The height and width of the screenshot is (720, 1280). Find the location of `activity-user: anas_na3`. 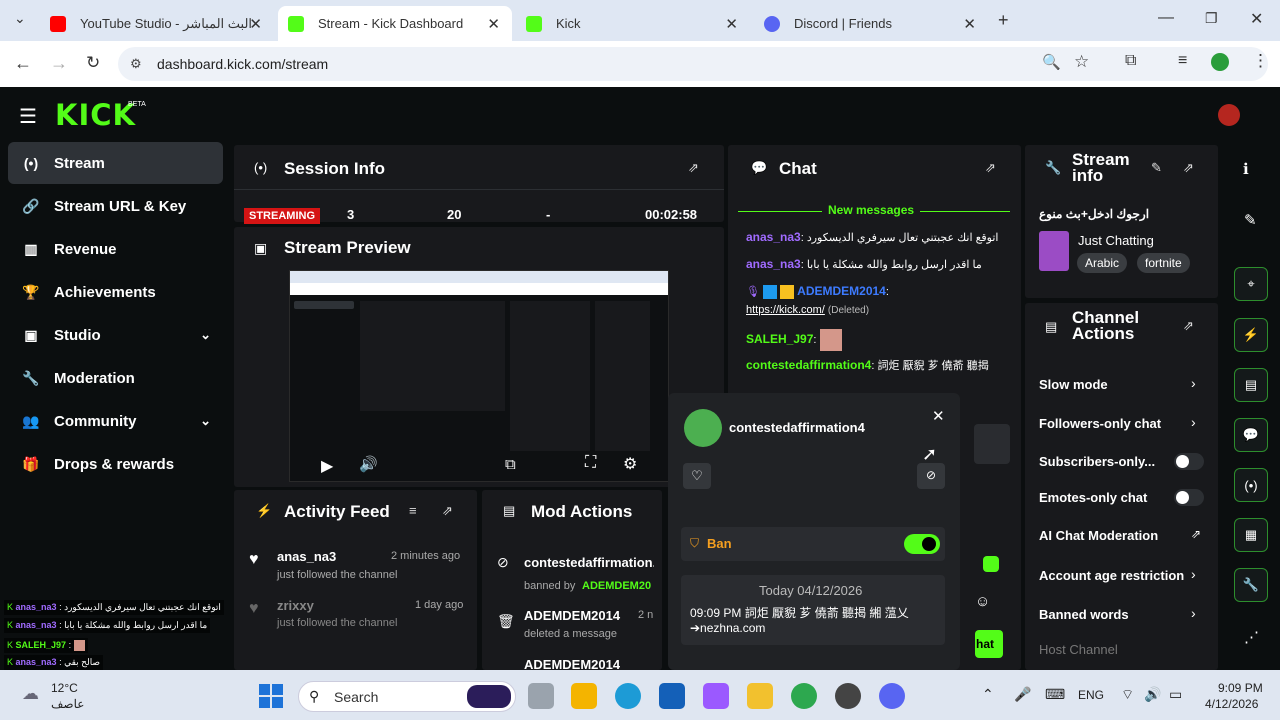

activity-user: anas_na3 is located at coordinates (306, 556).